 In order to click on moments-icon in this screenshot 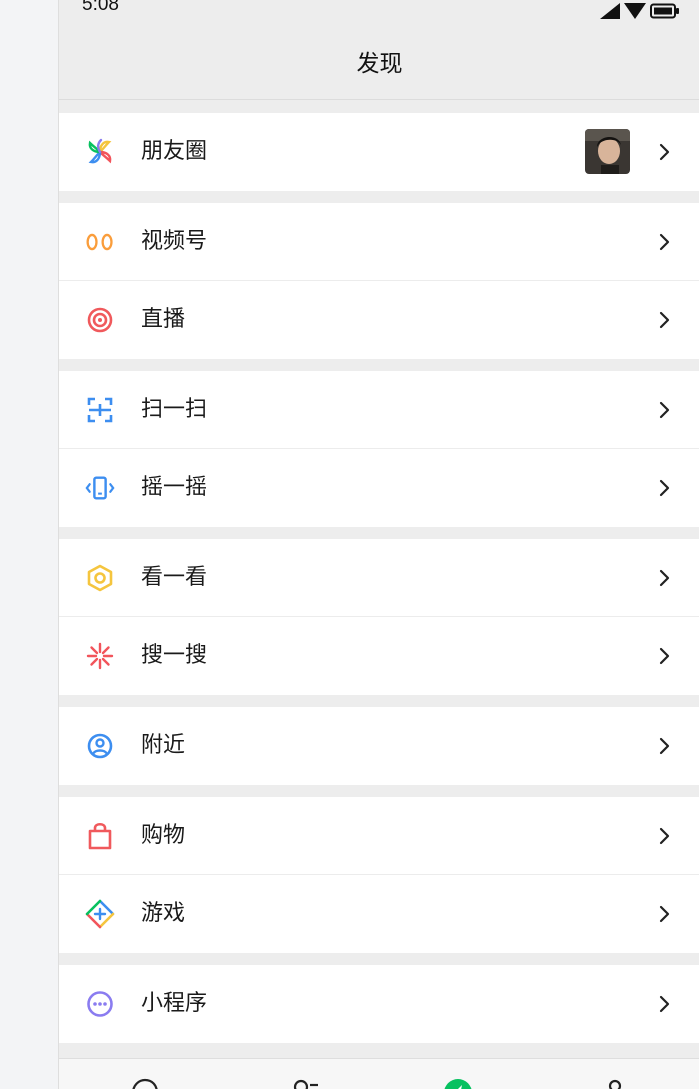, I will do `click(100, 152)`.